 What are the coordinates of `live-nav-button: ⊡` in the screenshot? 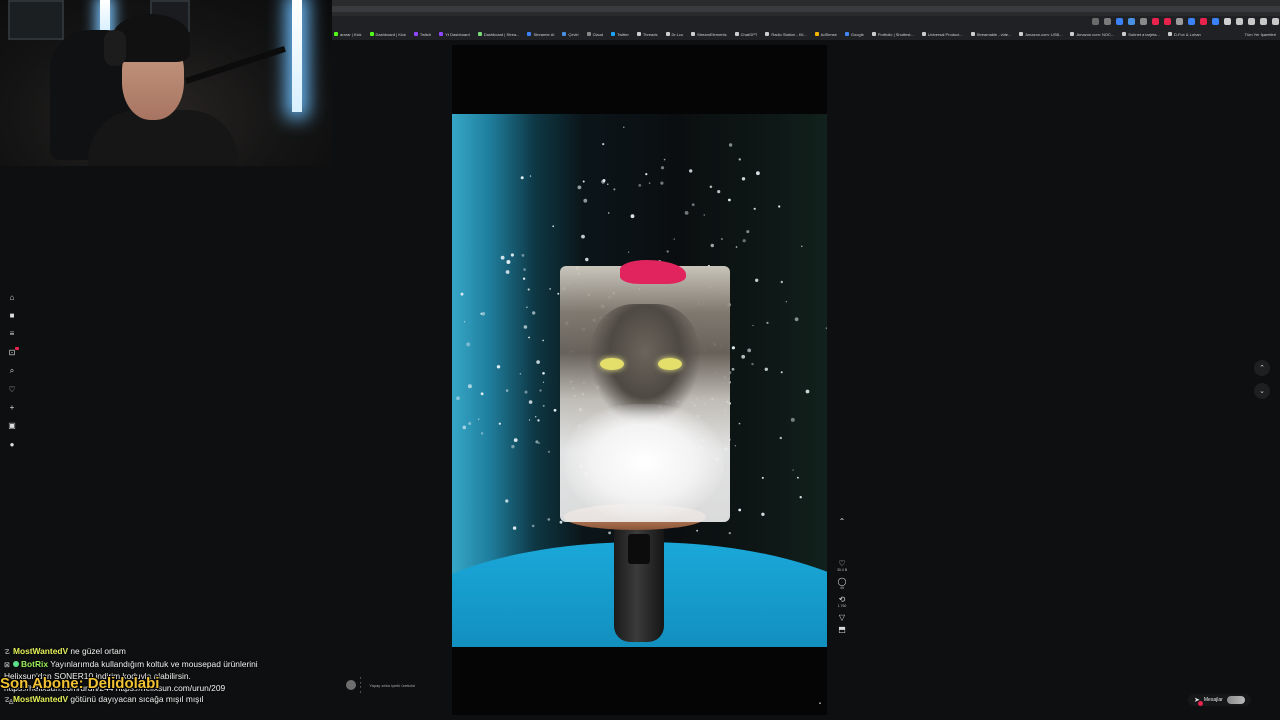 It's located at (12, 352).